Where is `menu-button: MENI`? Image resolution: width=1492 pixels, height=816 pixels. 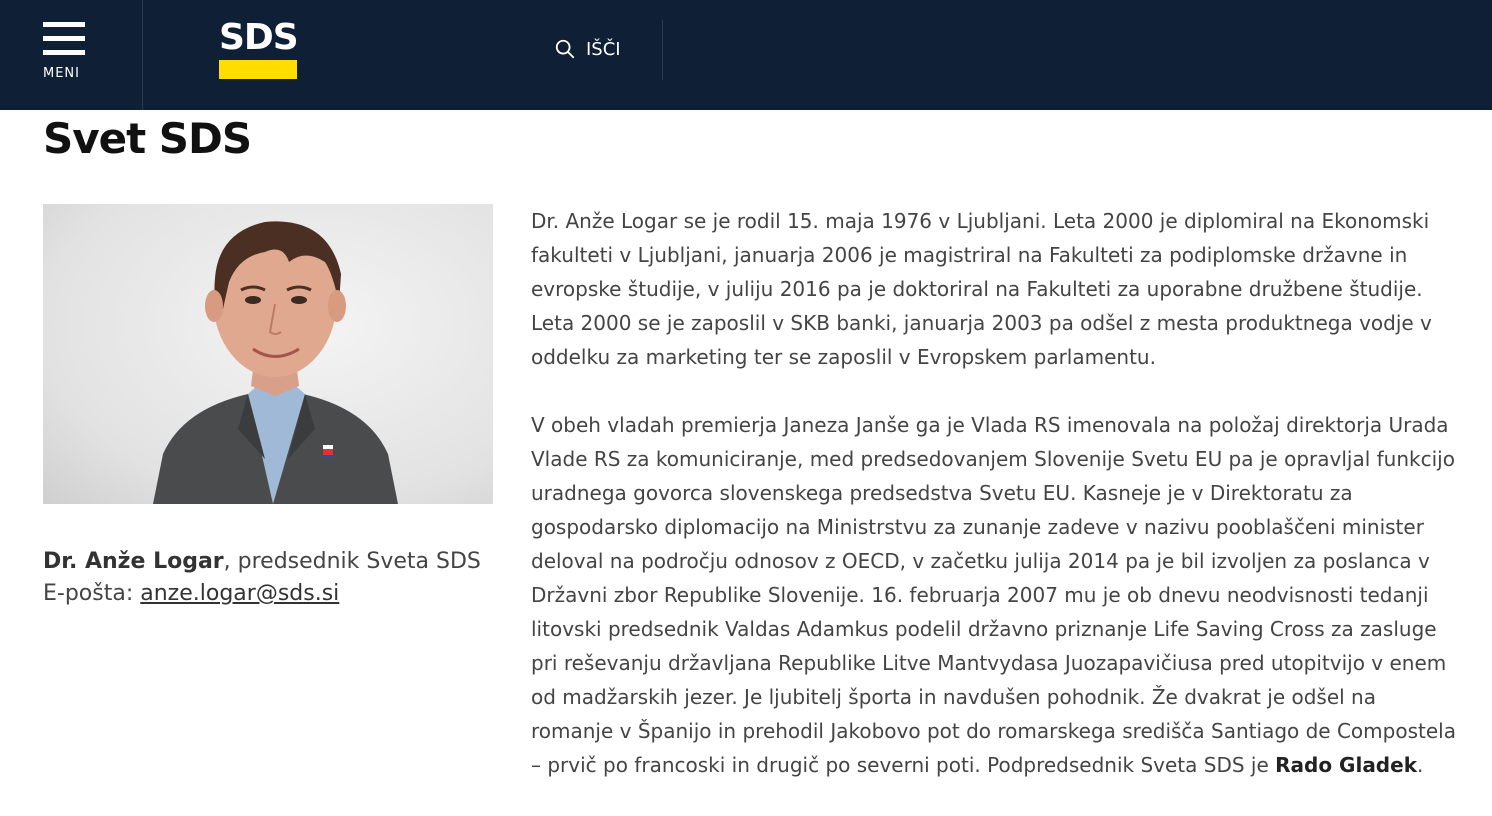 menu-button: MENI is located at coordinates (71, 55).